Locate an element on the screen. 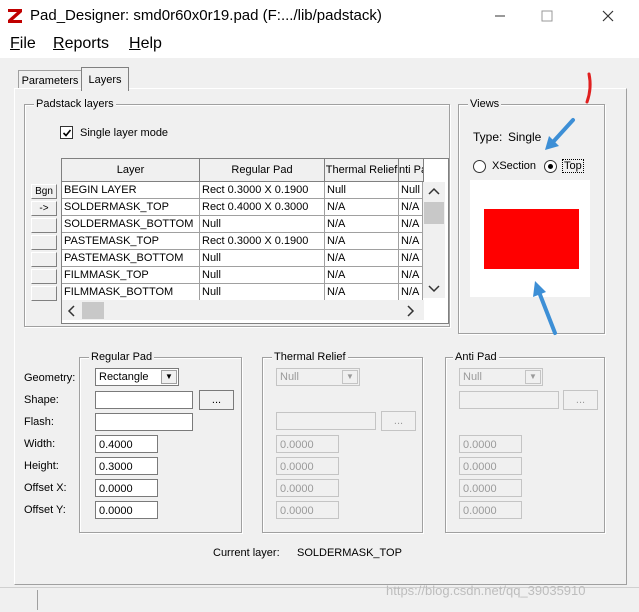 The height and width of the screenshot is (612, 639). regular-pad-width-input: 0.4000 is located at coordinates (126, 444).